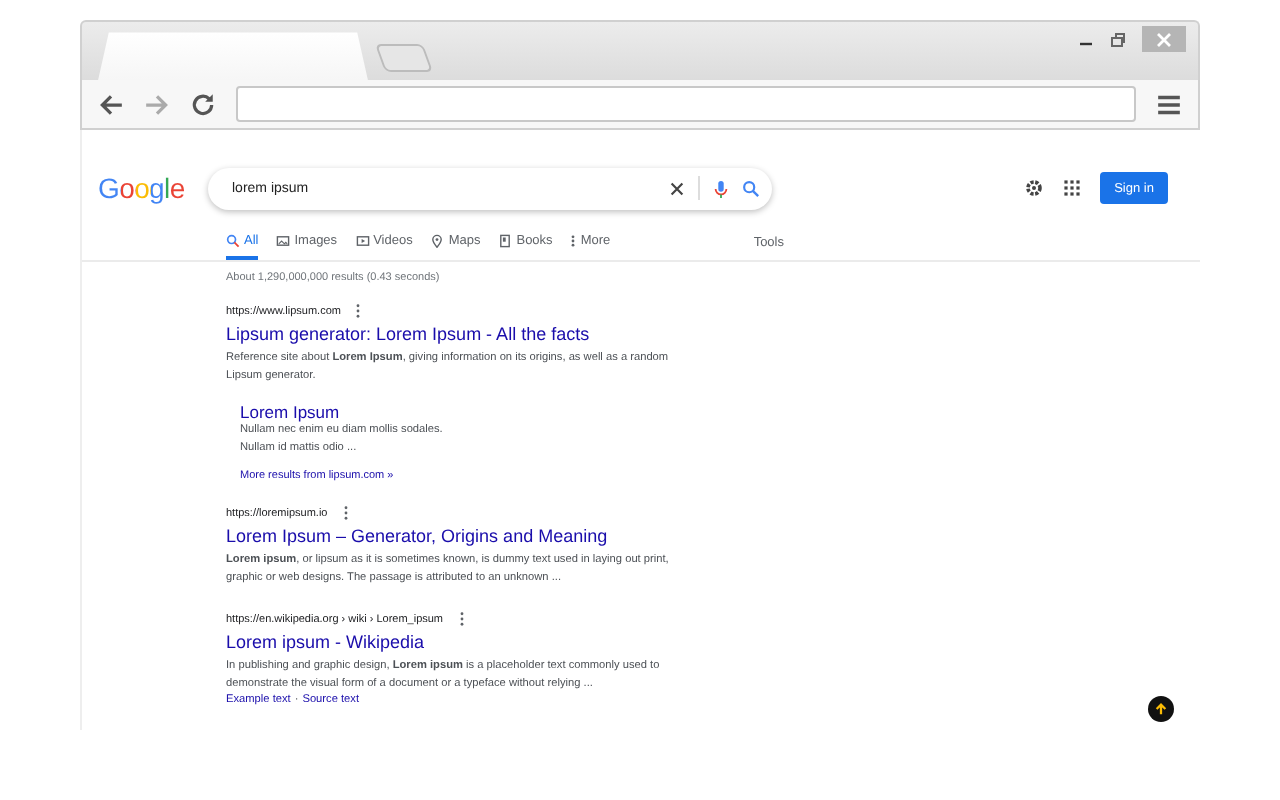  Describe the element at coordinates (1118, 39) in the screenshot. I see `restore-icon` at that location.